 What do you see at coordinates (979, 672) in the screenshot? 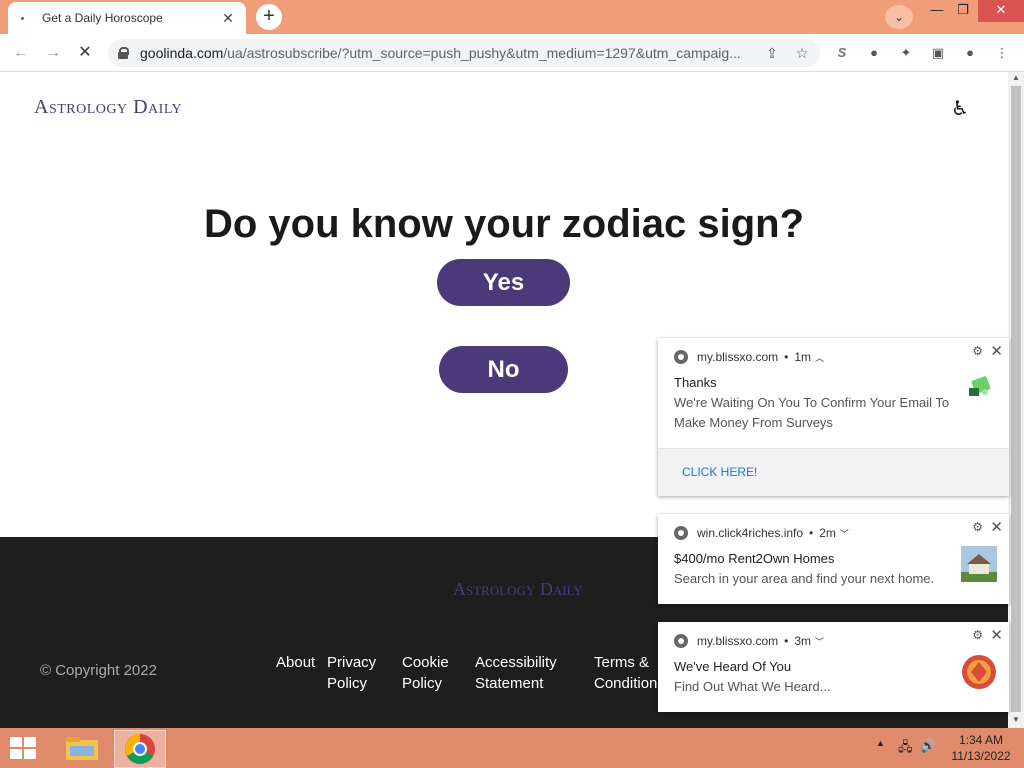
I see `emblem-icon` at bounding box center [979, 672].